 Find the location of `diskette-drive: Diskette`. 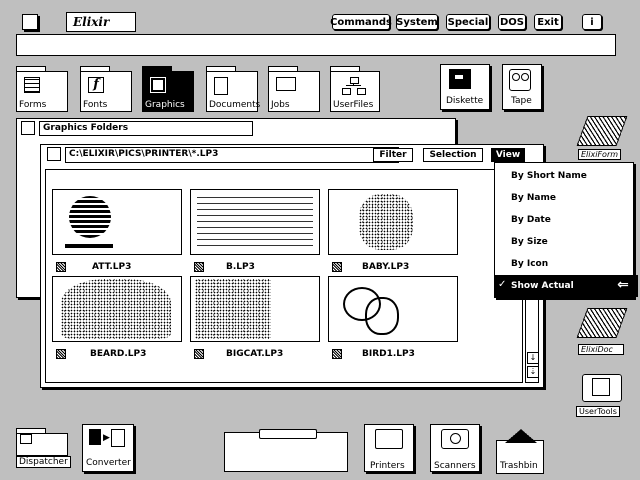

diskette-drive: Diskette is located at coordinates (465, 87).